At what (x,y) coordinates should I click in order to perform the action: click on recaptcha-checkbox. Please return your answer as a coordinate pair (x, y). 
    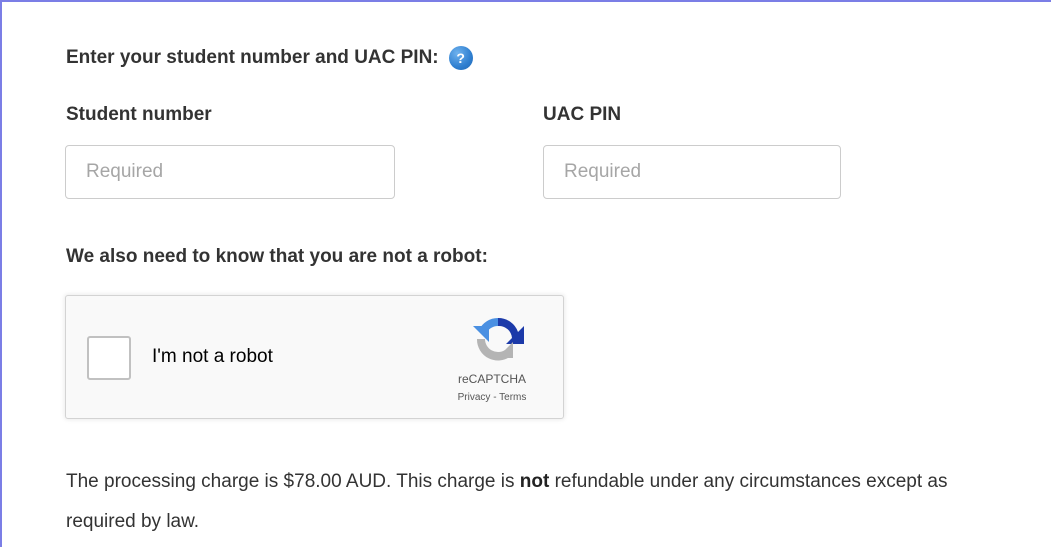
    Looking at the image, I should click on (109, 358).